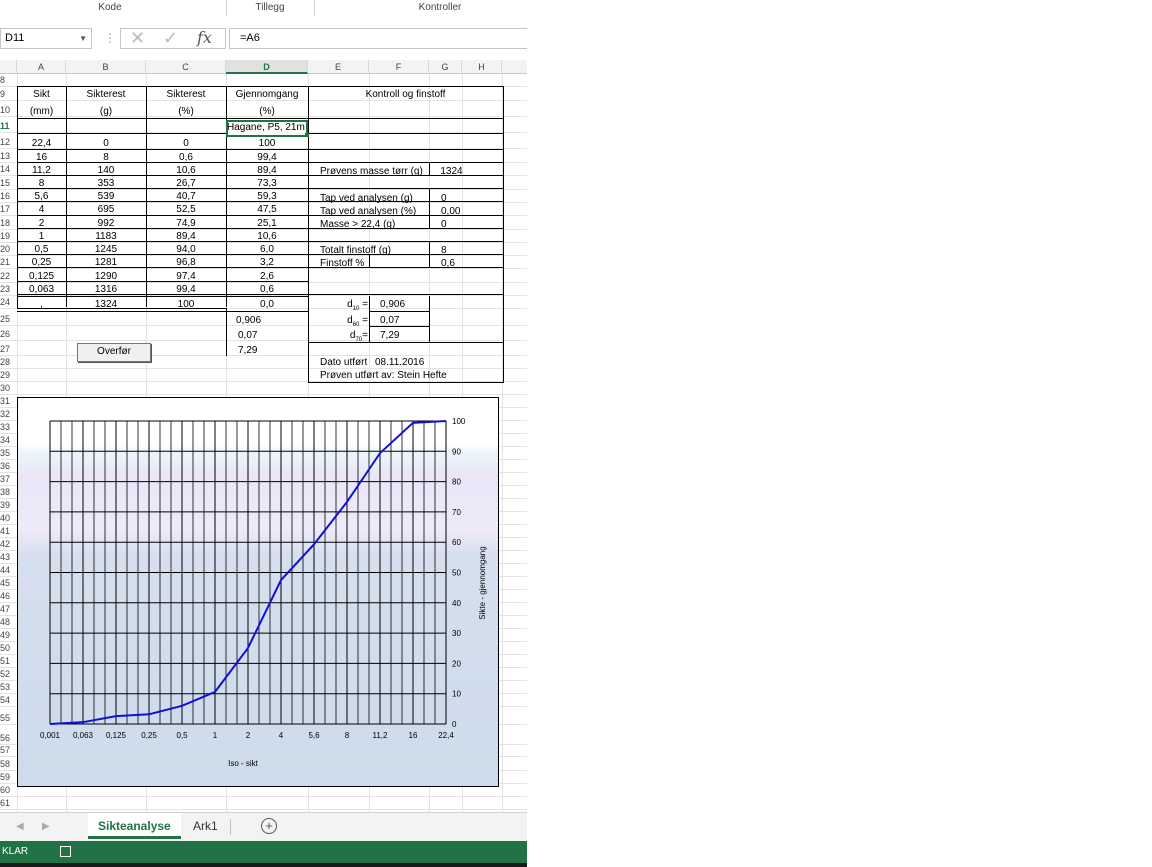 The width and height of the screenshot is (1152, 867). I want to click on row-header: 57, so click(5, 750).